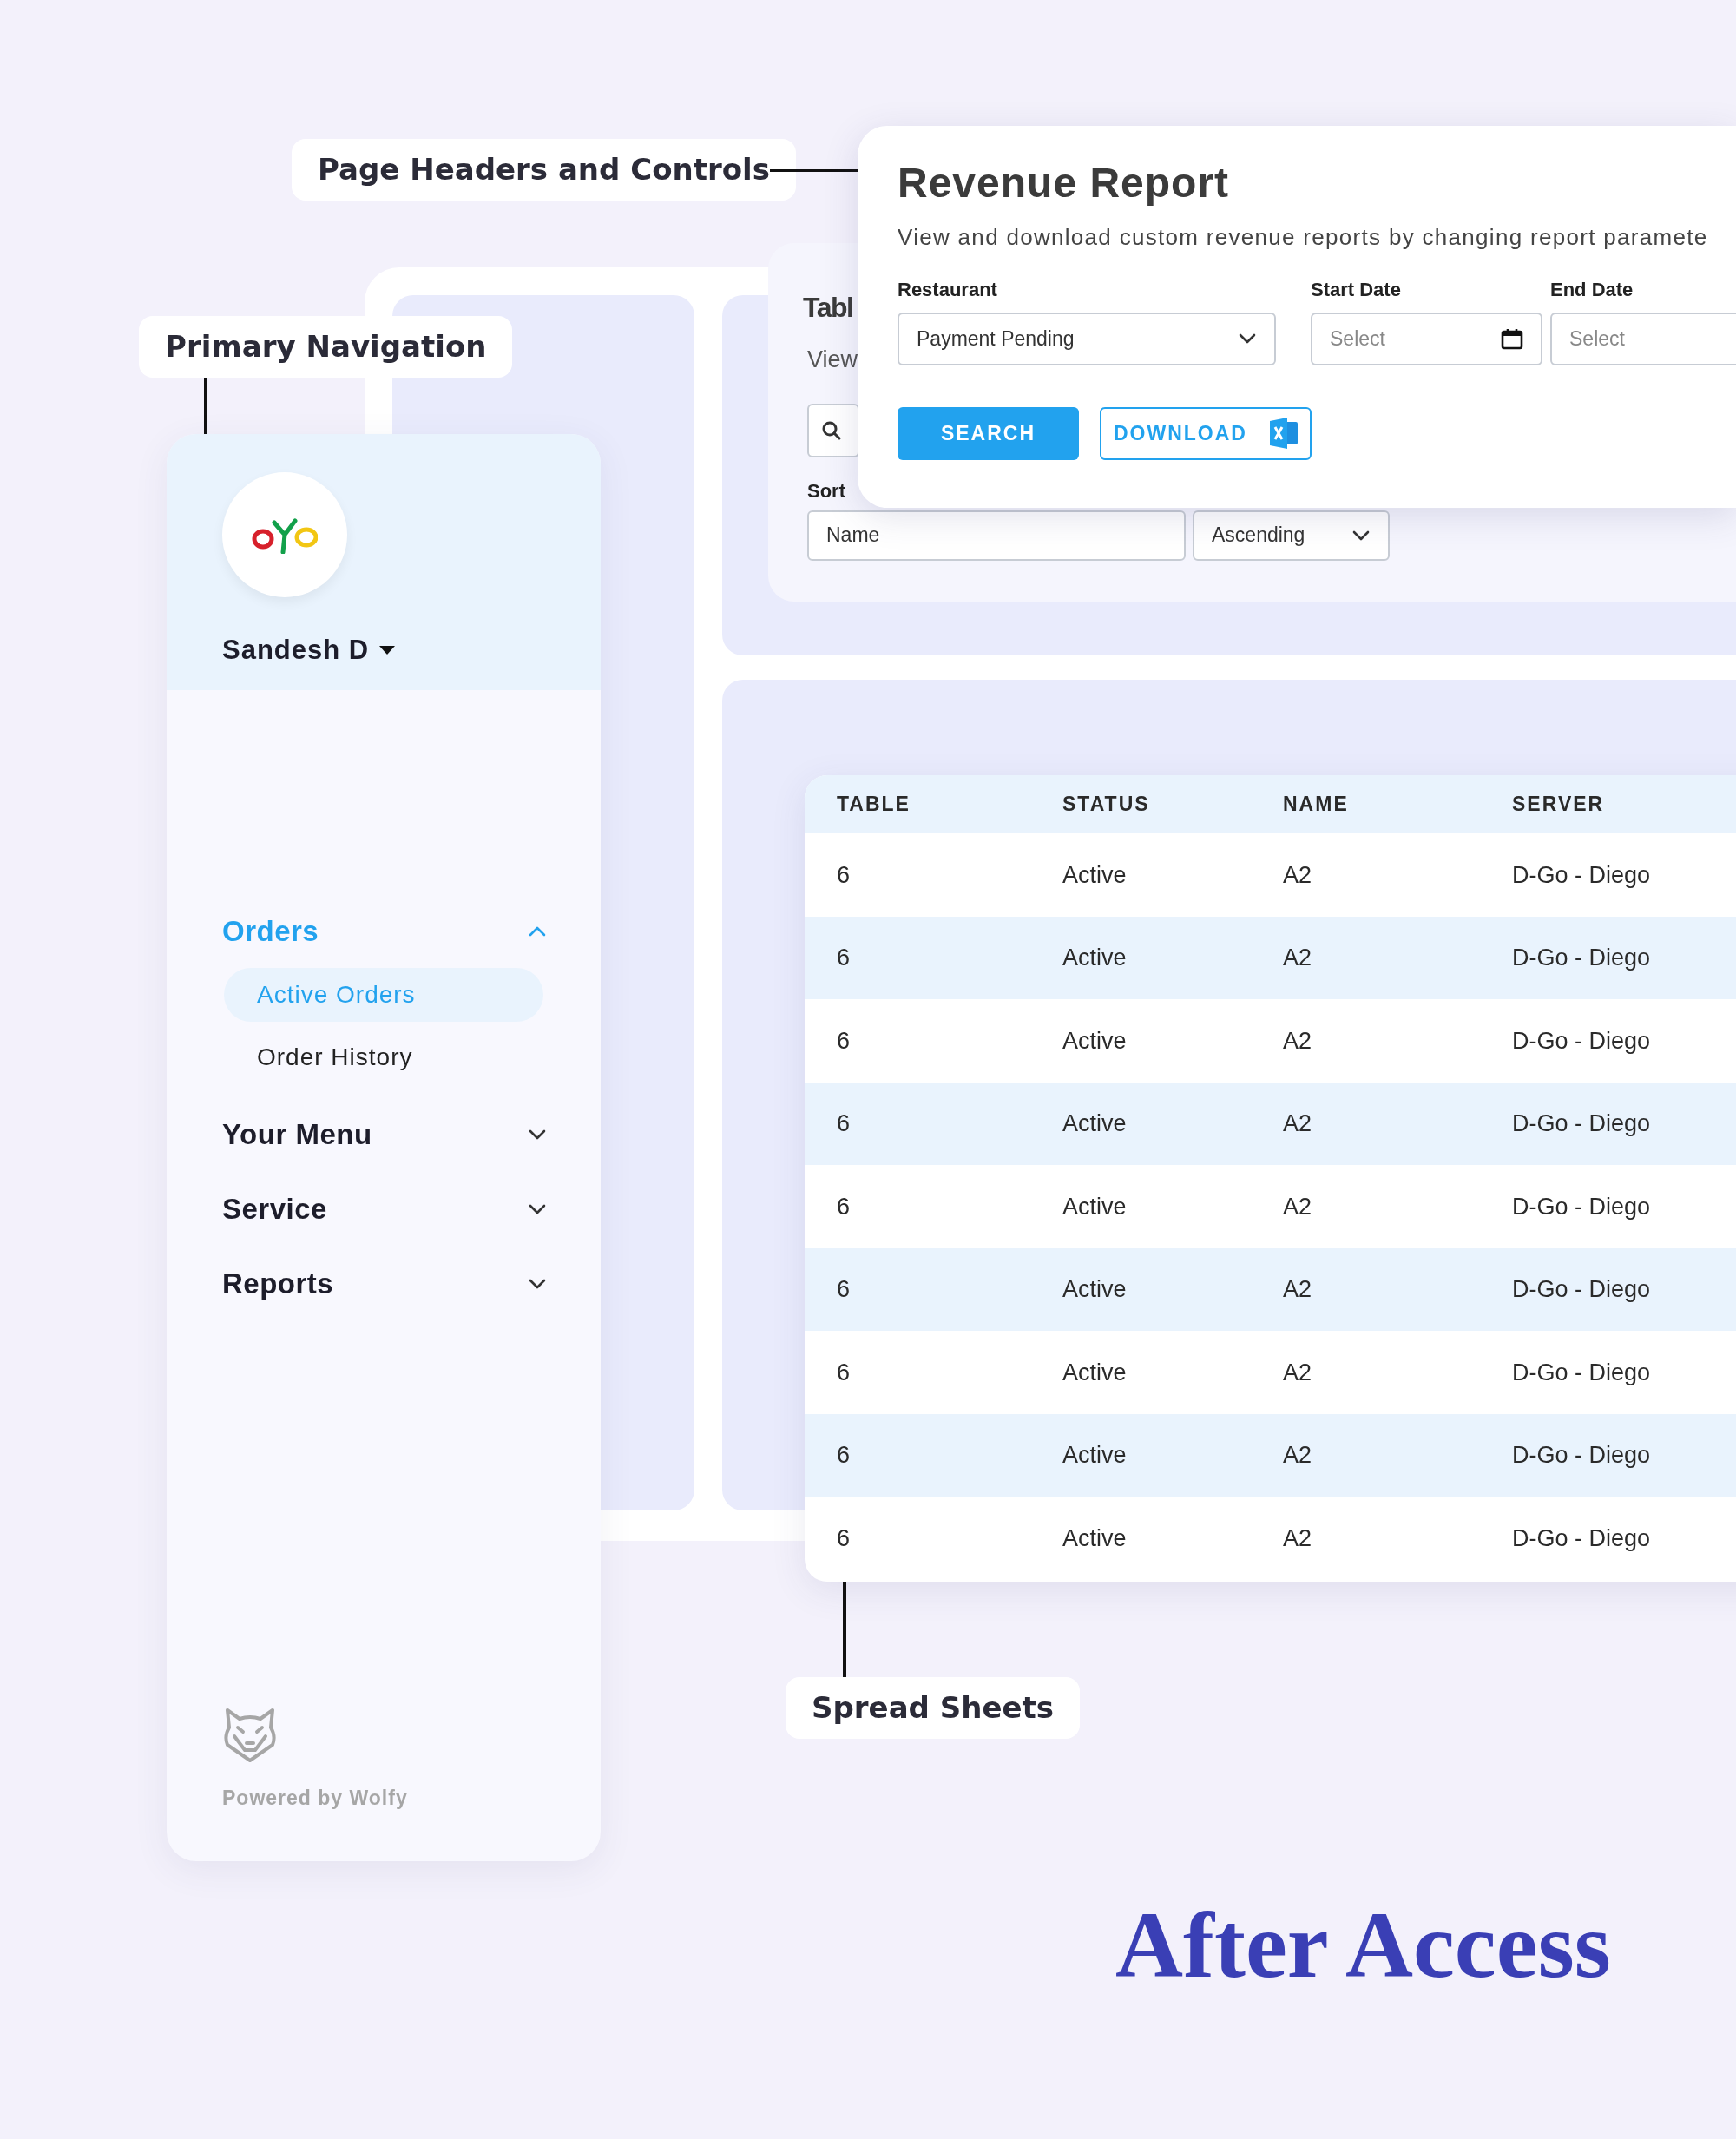 The height and width of the screenshot is (2139, 1736). What do you see at coordinates (1316, 805) in the screenshot?
I see `column-header: NAME` at bounding box center [1316, 805].